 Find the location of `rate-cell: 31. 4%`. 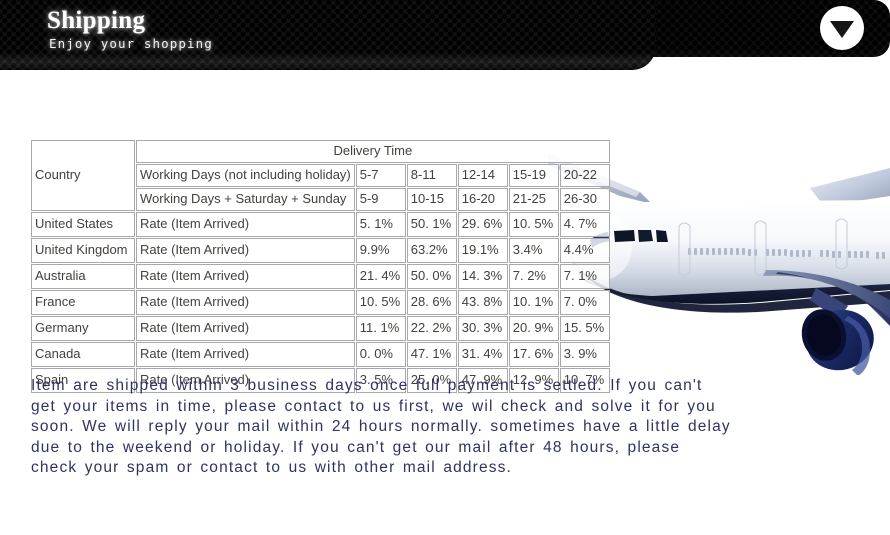

rate-cell: 31. 4% is located at coordinates (482, 354).